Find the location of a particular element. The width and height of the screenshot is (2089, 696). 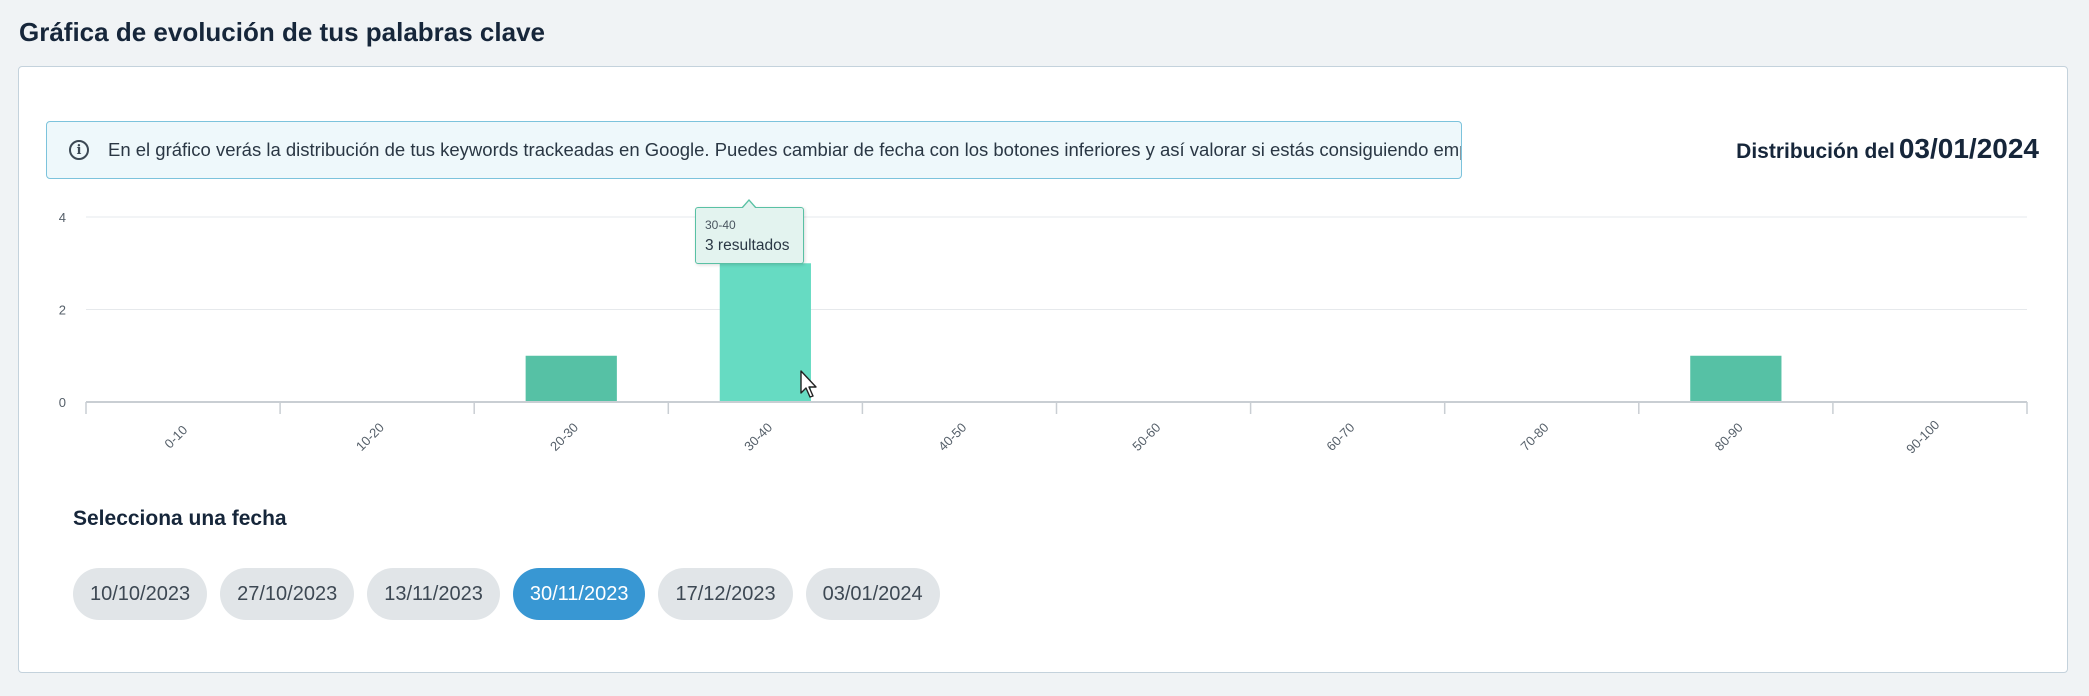

mouse-cursor-icon is located at coordinates (808, 384).